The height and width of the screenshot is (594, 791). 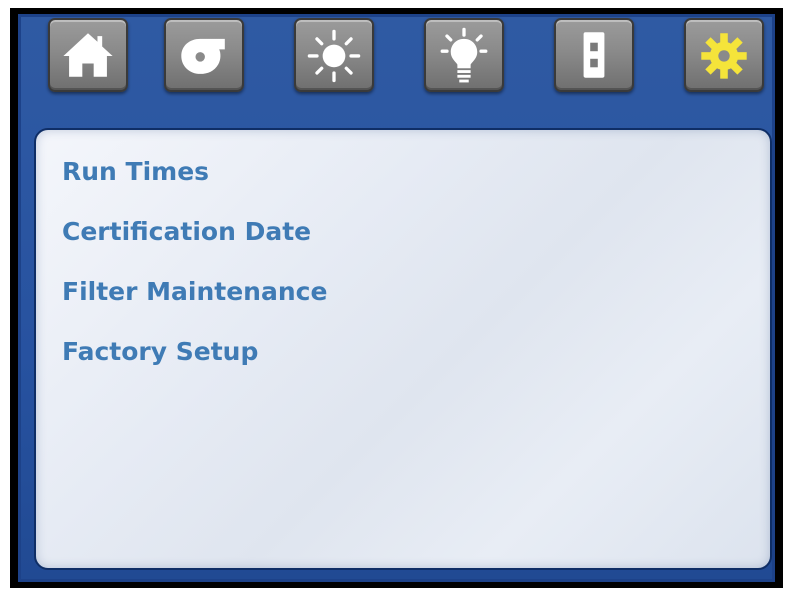 I want to click on gear-icon, so click(x=724, y=56).